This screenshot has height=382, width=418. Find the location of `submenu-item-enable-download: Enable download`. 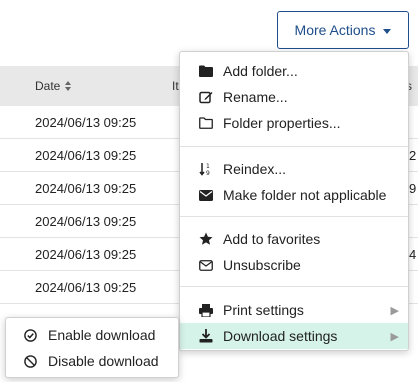

submenu-item-enable-download: Enable download is located at coordinates (92, 335).